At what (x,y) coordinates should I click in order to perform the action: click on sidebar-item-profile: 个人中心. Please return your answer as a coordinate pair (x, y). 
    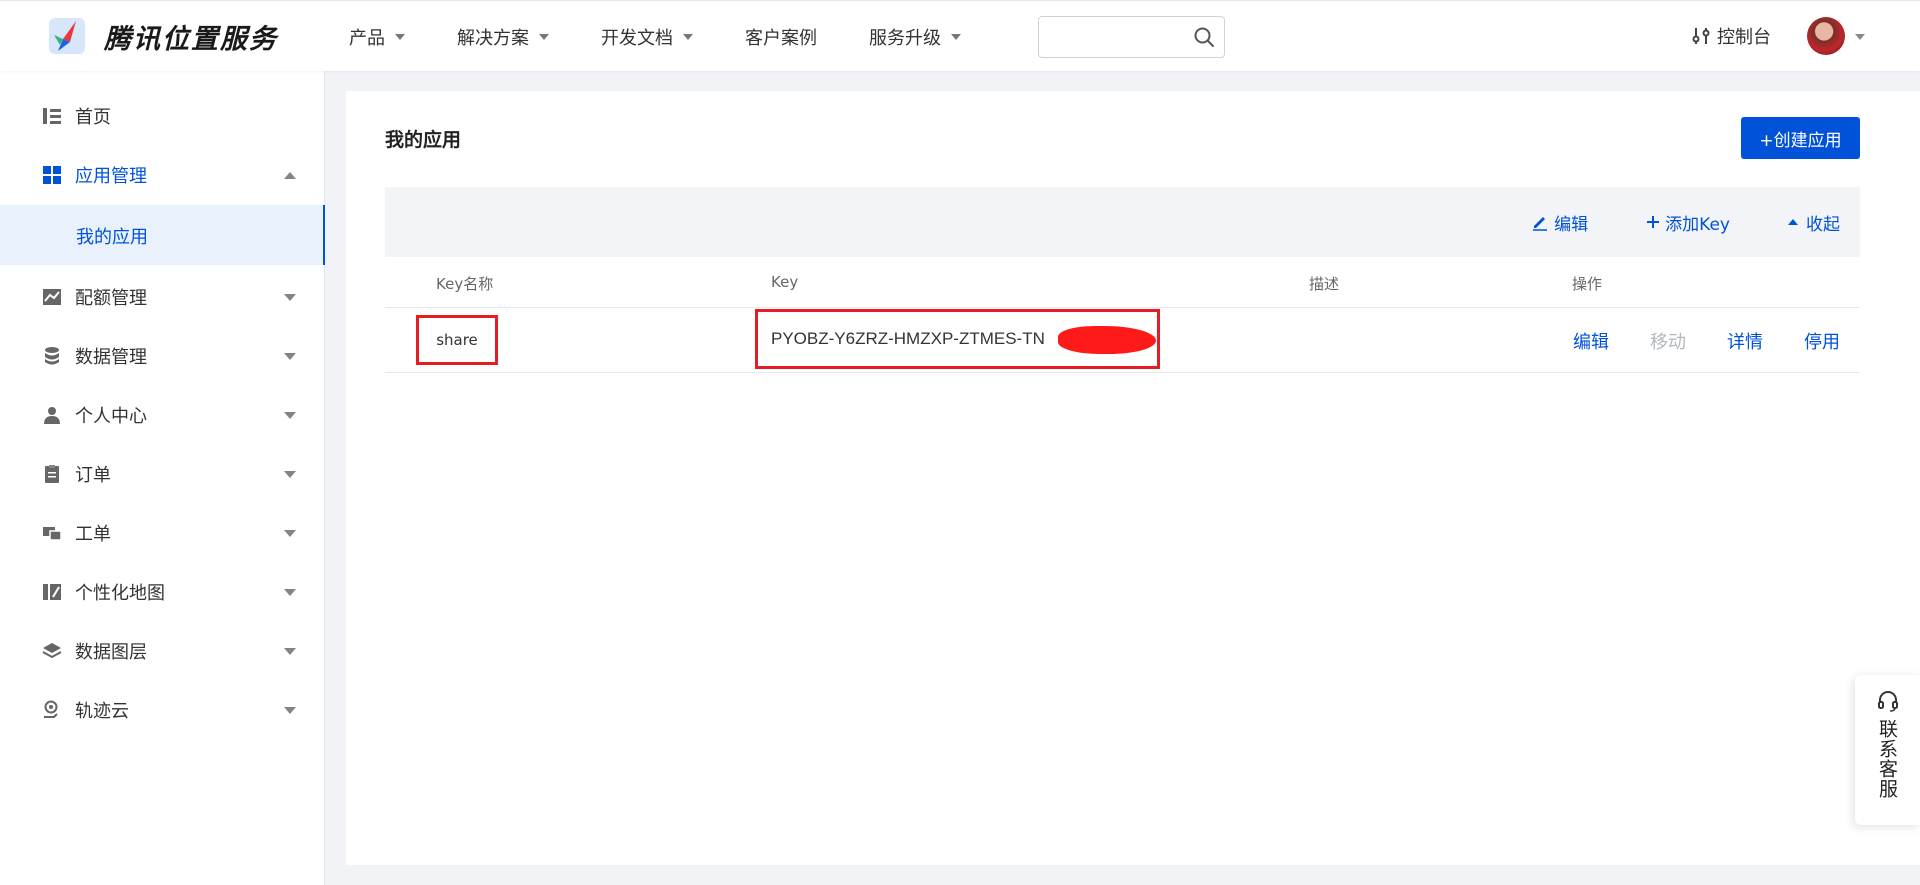
    Looking at the image, I should click on (162, 415).